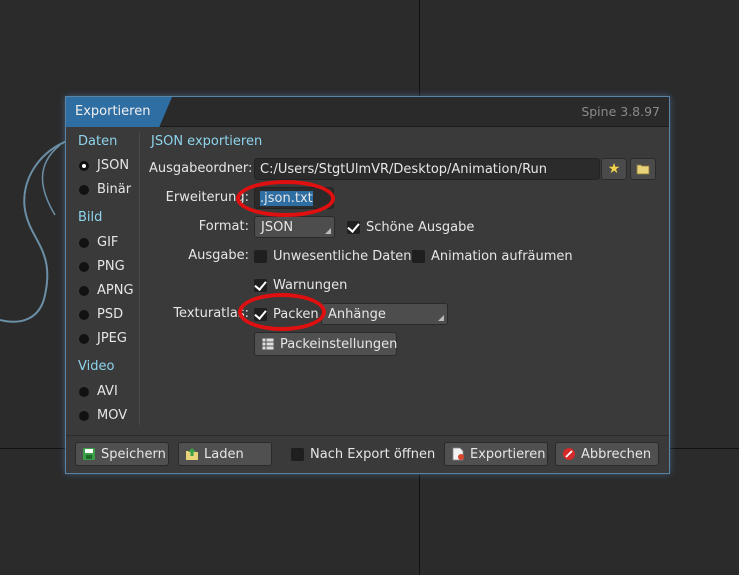 This screenshot has height=575, width=739. What do you see at coordinates (223, 226) in the screenshot?
I see `format-label: Format:` at bounding box center [223, 226].